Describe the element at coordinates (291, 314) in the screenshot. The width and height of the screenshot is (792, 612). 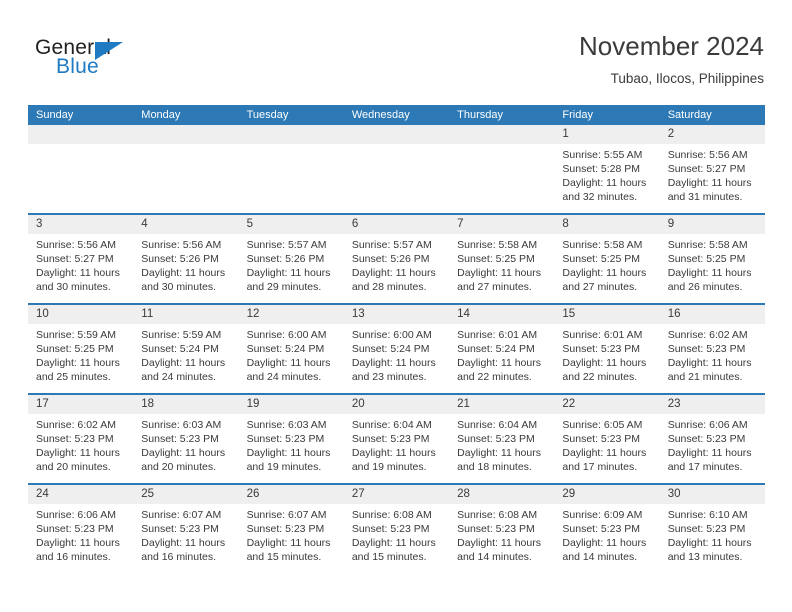
I see `day-number: 12` at that location.